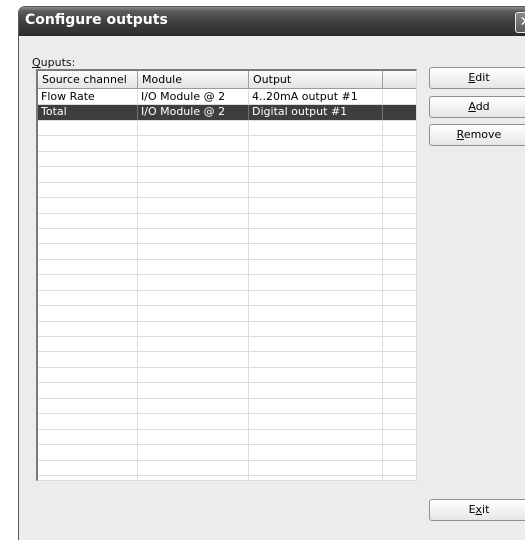 This screenshot has height=540, width=525. Describe the element at coordinates (88, 112) in the screenshot. I see `table-cell-source: Total` at that location.